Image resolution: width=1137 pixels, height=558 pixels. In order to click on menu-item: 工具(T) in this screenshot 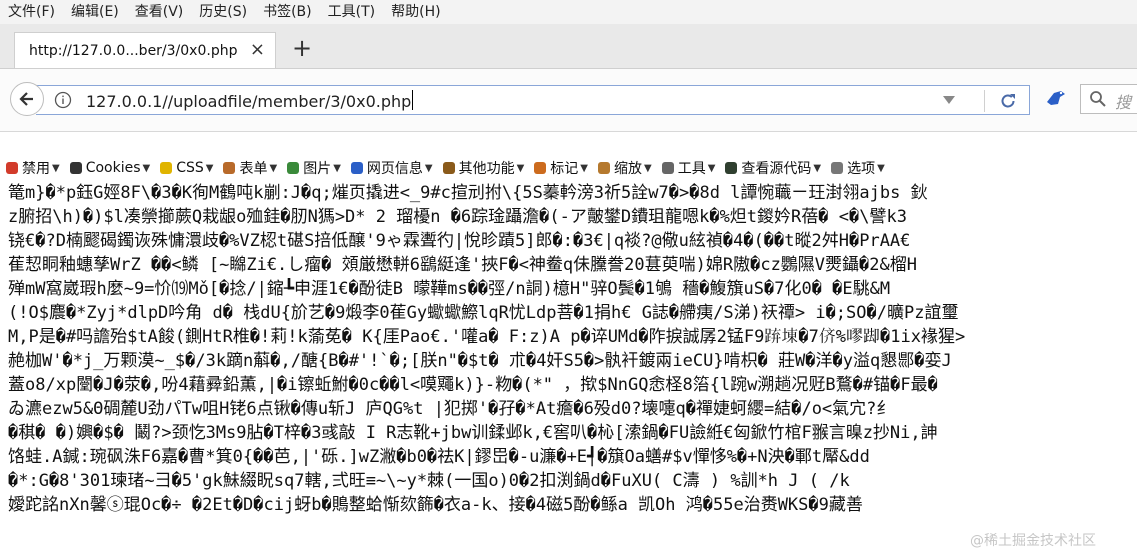, I will do `click(351, 12)`.